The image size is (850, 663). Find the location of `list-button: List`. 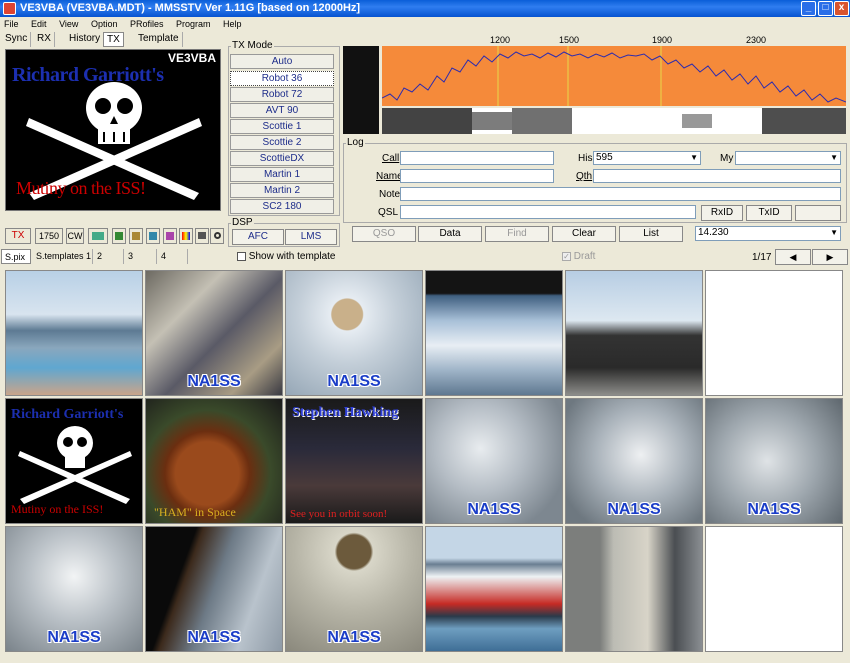

list-button: List is located at coordinates (651, 234).